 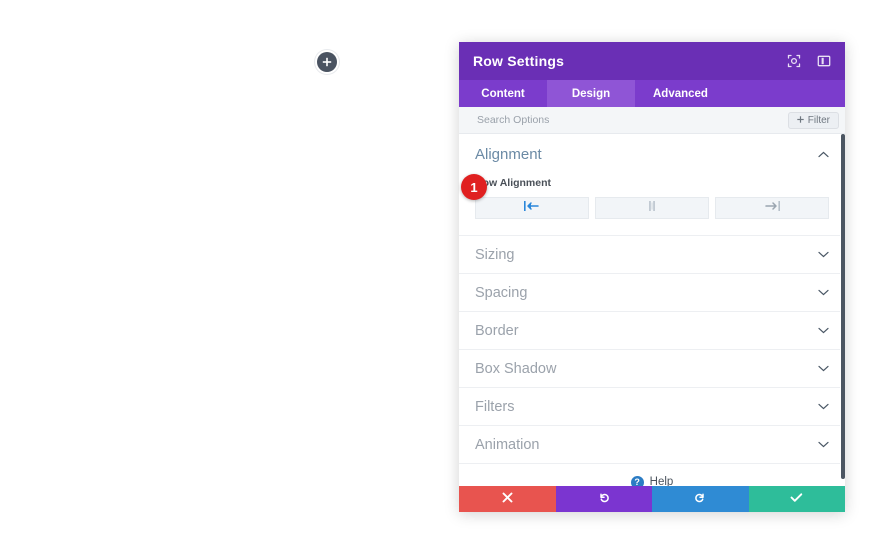 I want to click on align-center-icon, so click(x=652, y=208).